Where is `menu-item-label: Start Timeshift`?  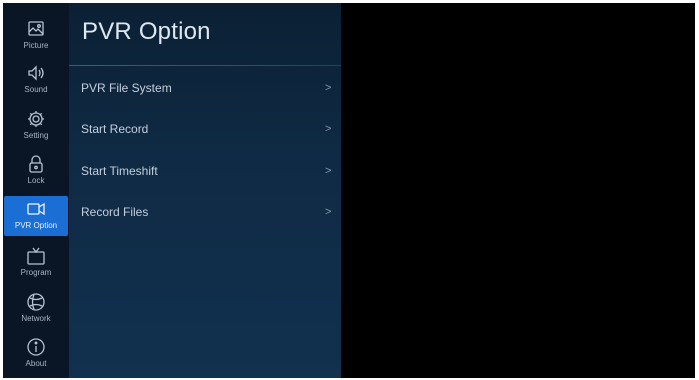 menu-item-label: Start Timeshift is located at coordinates (119, 171).